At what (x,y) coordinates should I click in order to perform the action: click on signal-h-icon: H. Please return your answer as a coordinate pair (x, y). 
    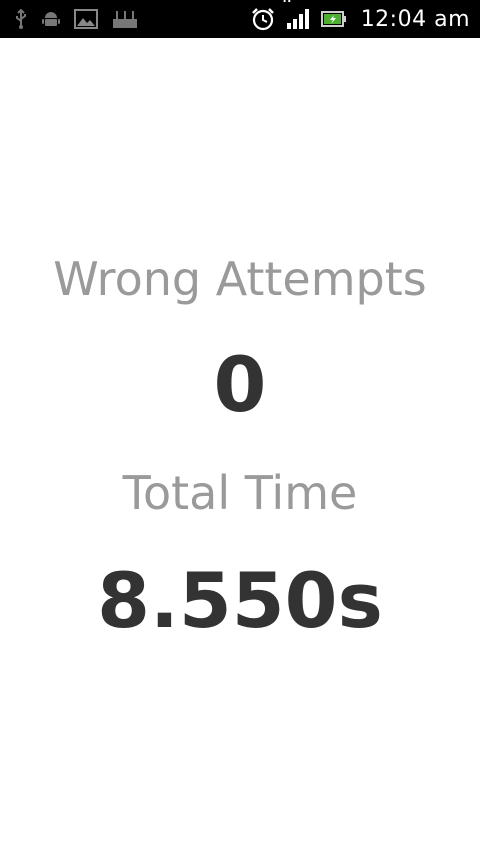
    Looking at the image, I should click on (297, 15).